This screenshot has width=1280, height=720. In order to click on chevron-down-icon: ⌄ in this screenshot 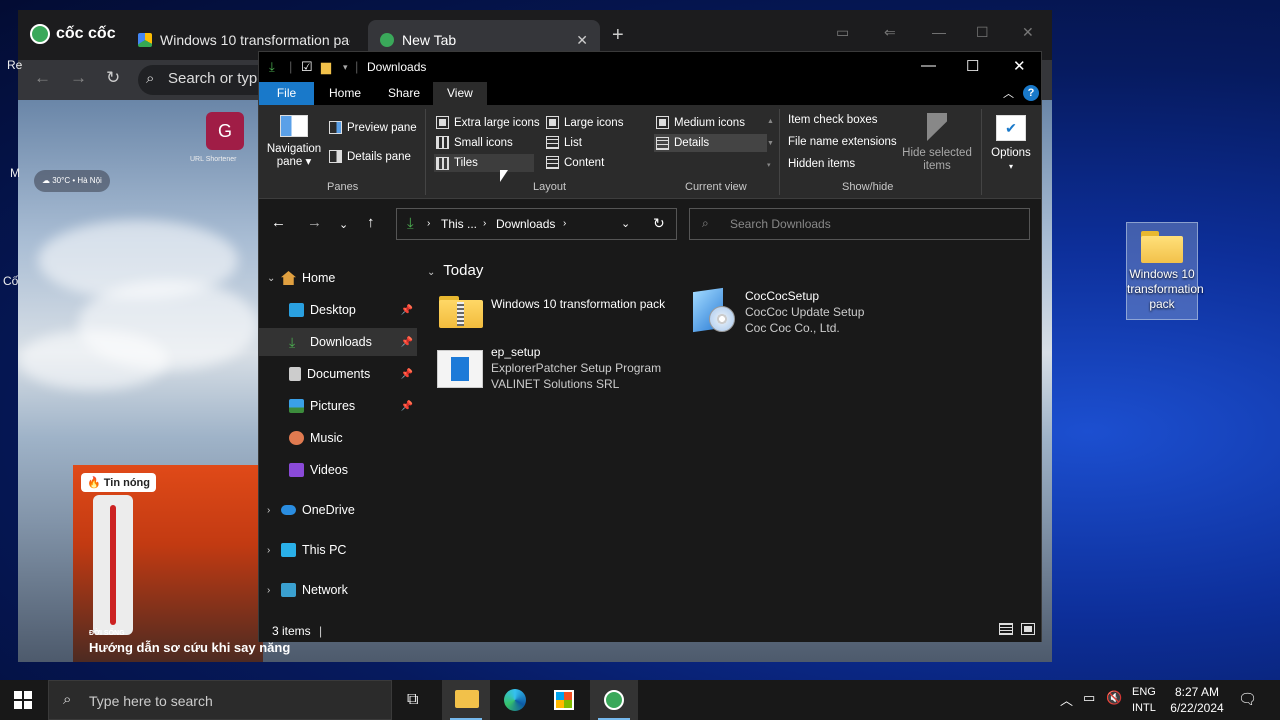, I will do `click(431, 272)`.